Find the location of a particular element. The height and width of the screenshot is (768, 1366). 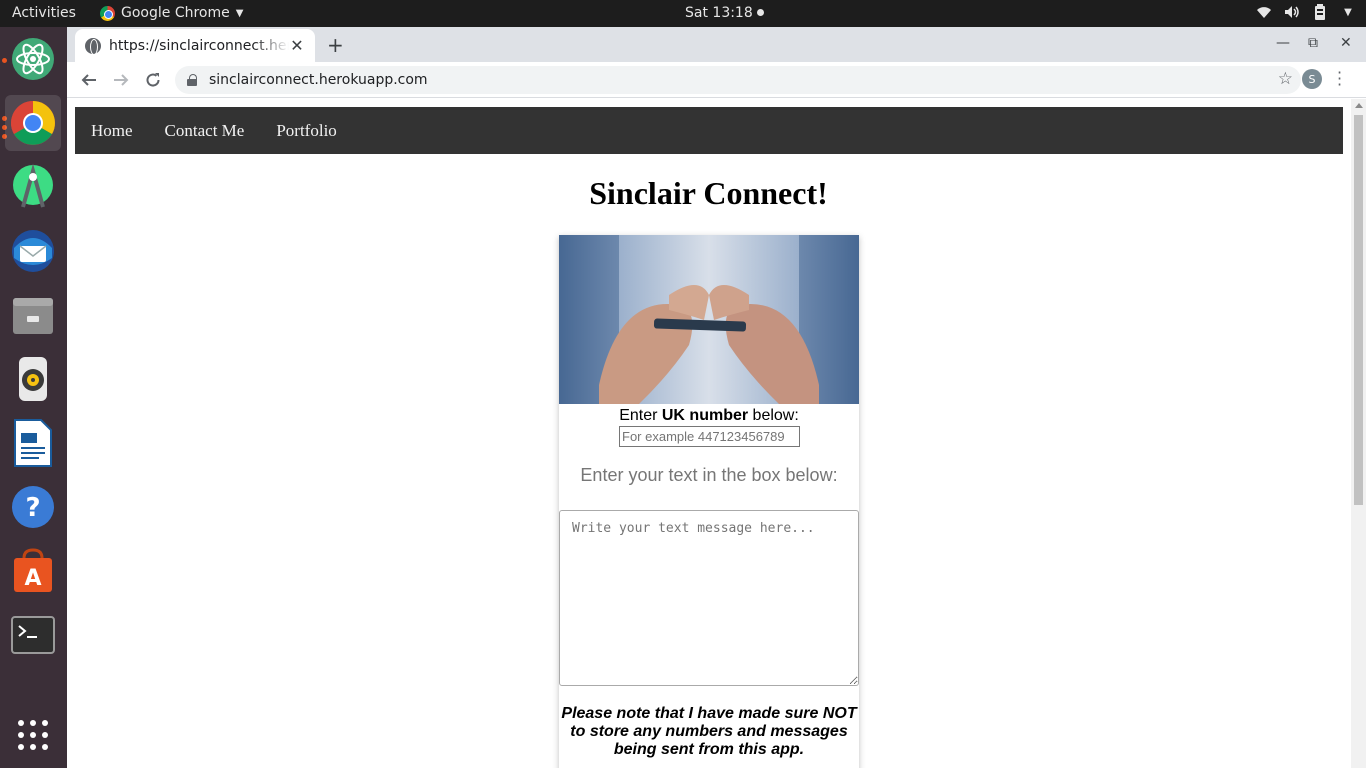

terminal-icon is located at coordinates (33, 635).